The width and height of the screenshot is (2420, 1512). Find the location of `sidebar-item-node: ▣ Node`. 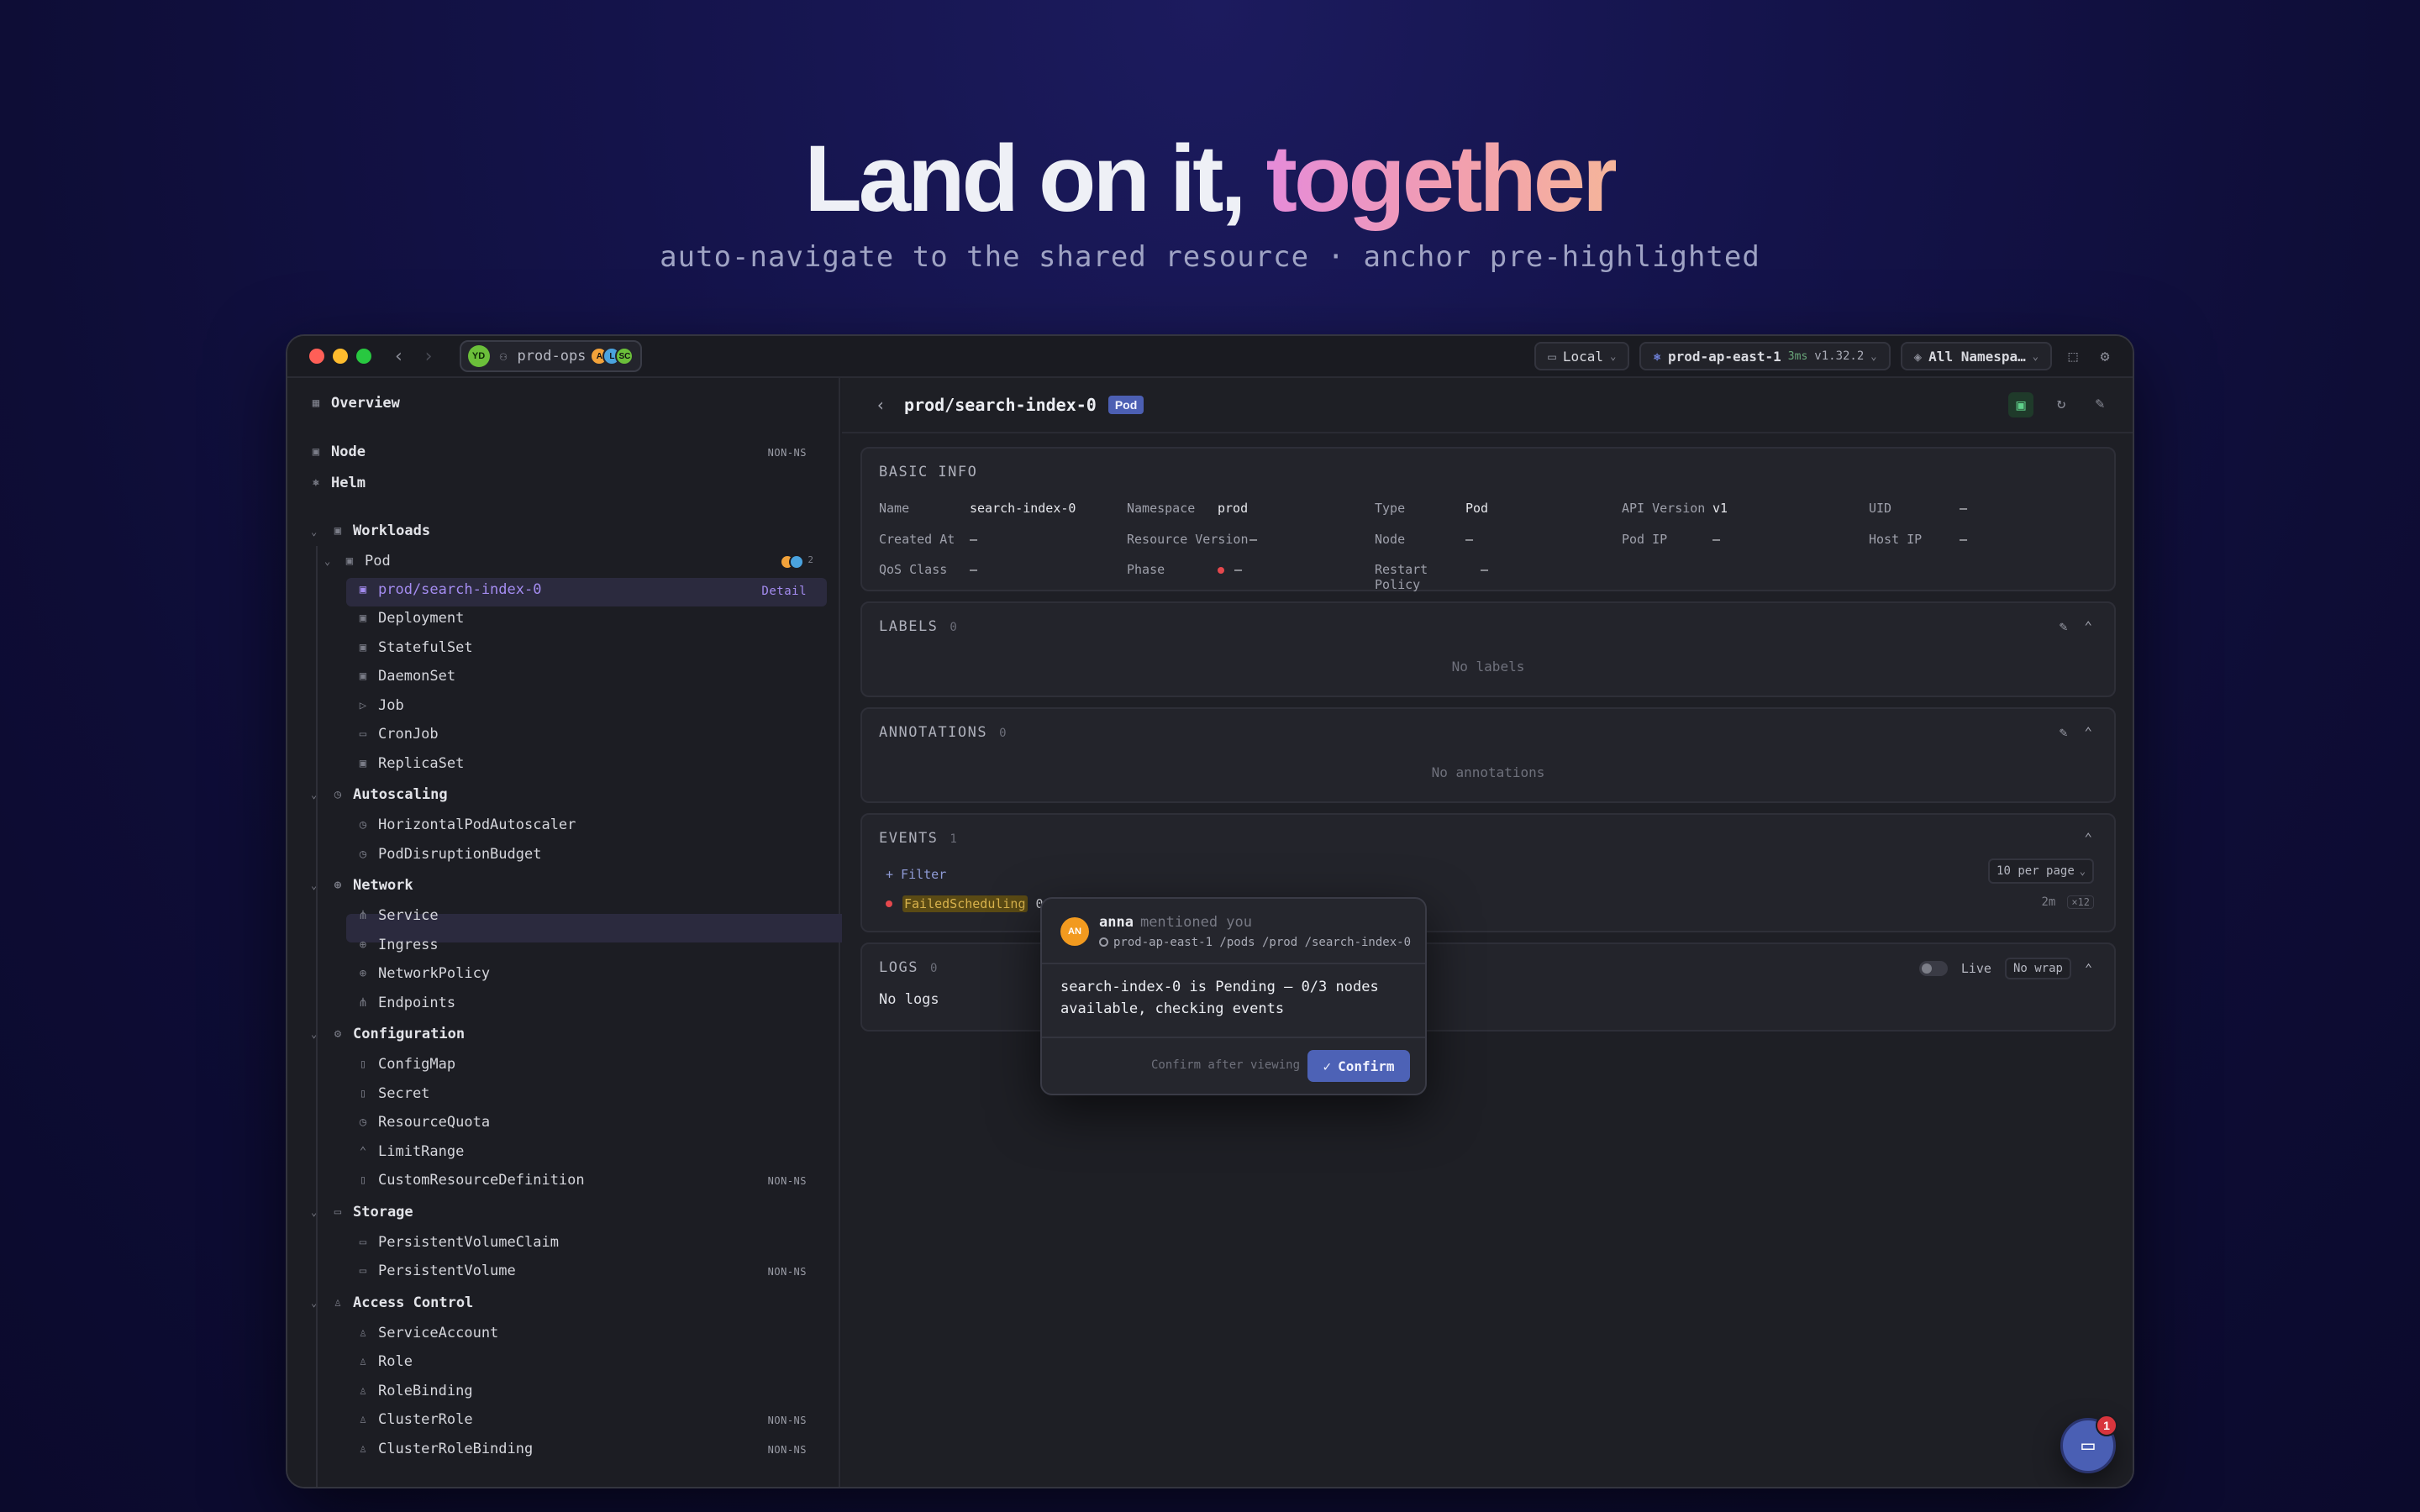

sidebar-item-node: ▣ Node is located at coordinates (337, 452).